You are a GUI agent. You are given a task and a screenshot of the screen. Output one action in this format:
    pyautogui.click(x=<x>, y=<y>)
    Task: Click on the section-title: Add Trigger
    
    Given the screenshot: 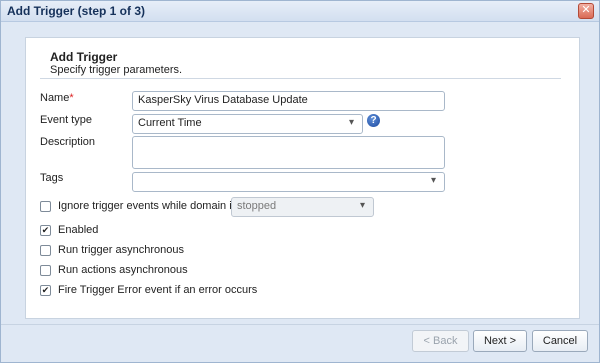 What is the action you would take?
    pyautogui.click(x=84, y=57)
    